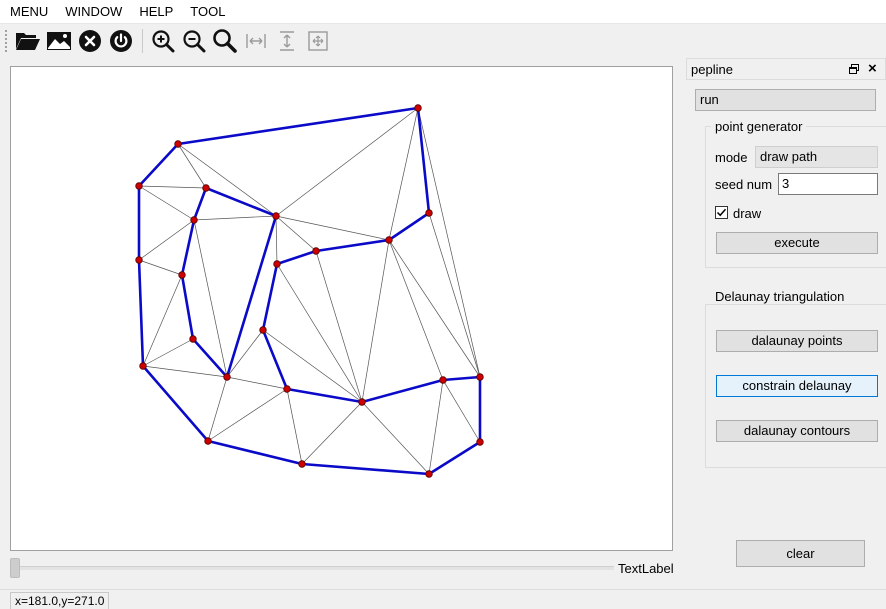 The height and width of the screenshot is (609, 886). What do you see at coordinates (744, 184) in the screenshot?
I see `seed-num-label: seed num` at bounding box center [744, 184].